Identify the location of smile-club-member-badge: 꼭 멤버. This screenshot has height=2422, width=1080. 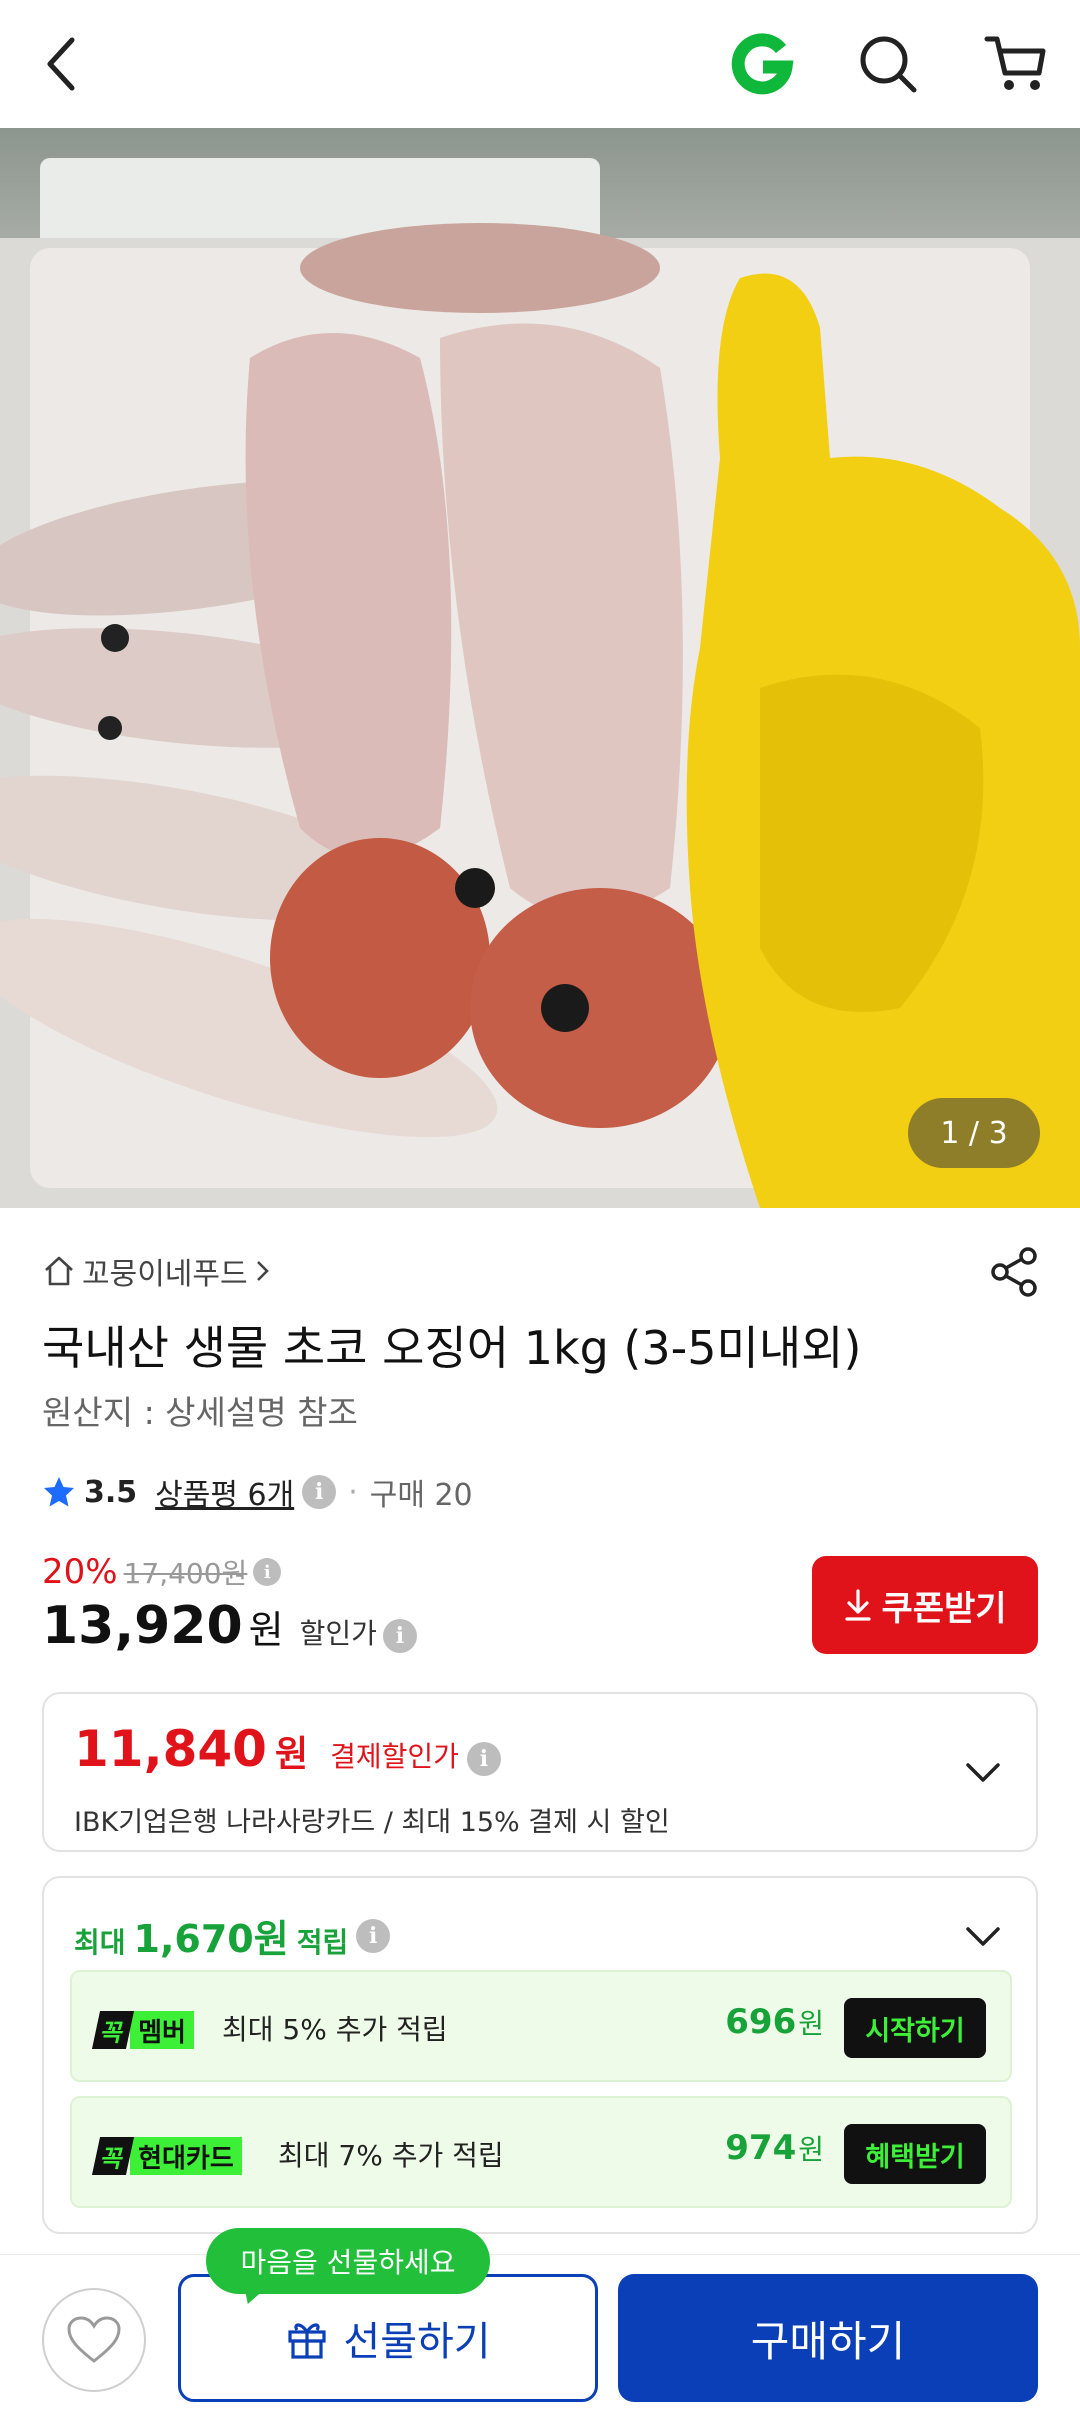
(142, 2030).